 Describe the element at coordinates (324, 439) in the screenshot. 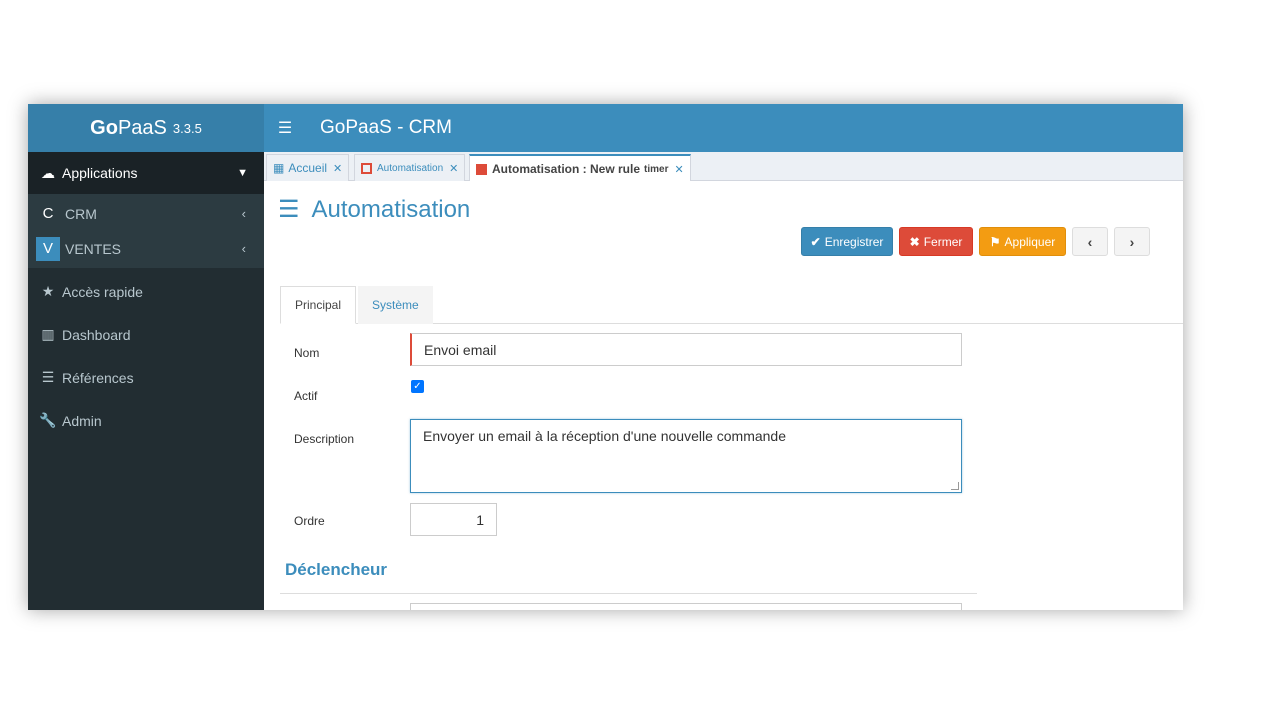

I see `description-label: Description` at that location.